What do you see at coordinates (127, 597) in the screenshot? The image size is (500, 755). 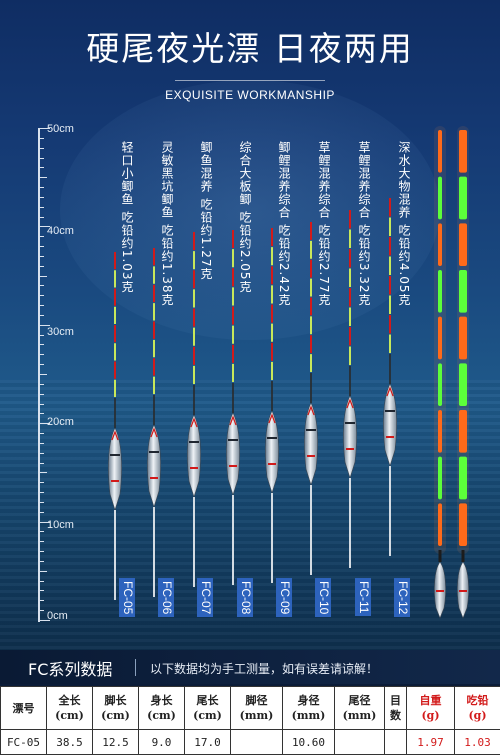 I see `model-tag-fc05: FC-05` at bounding box center [127, 597].